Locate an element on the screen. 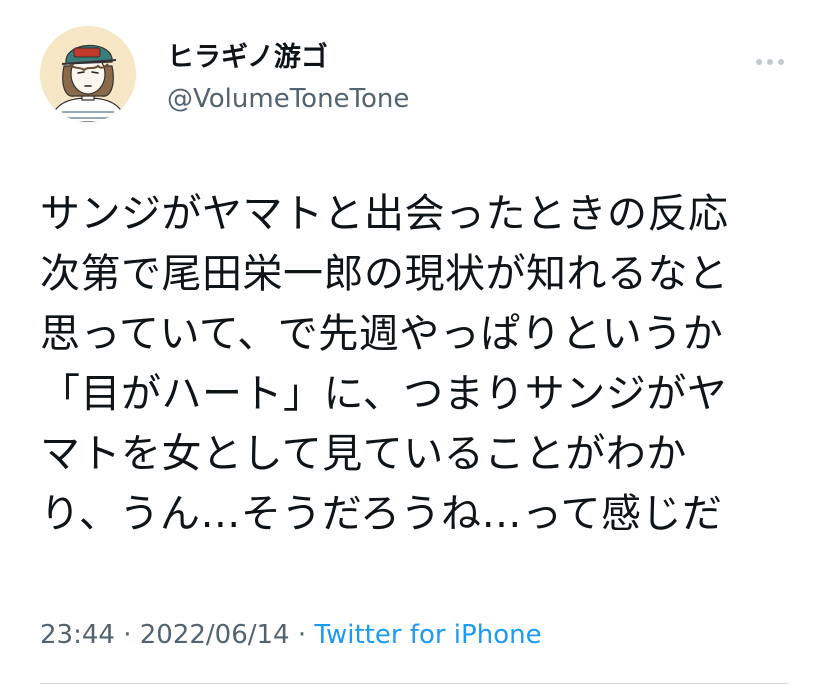  tweet-text-line: サンジがヤマトと出会ったときの反応 is located at coordinates (384, 214).